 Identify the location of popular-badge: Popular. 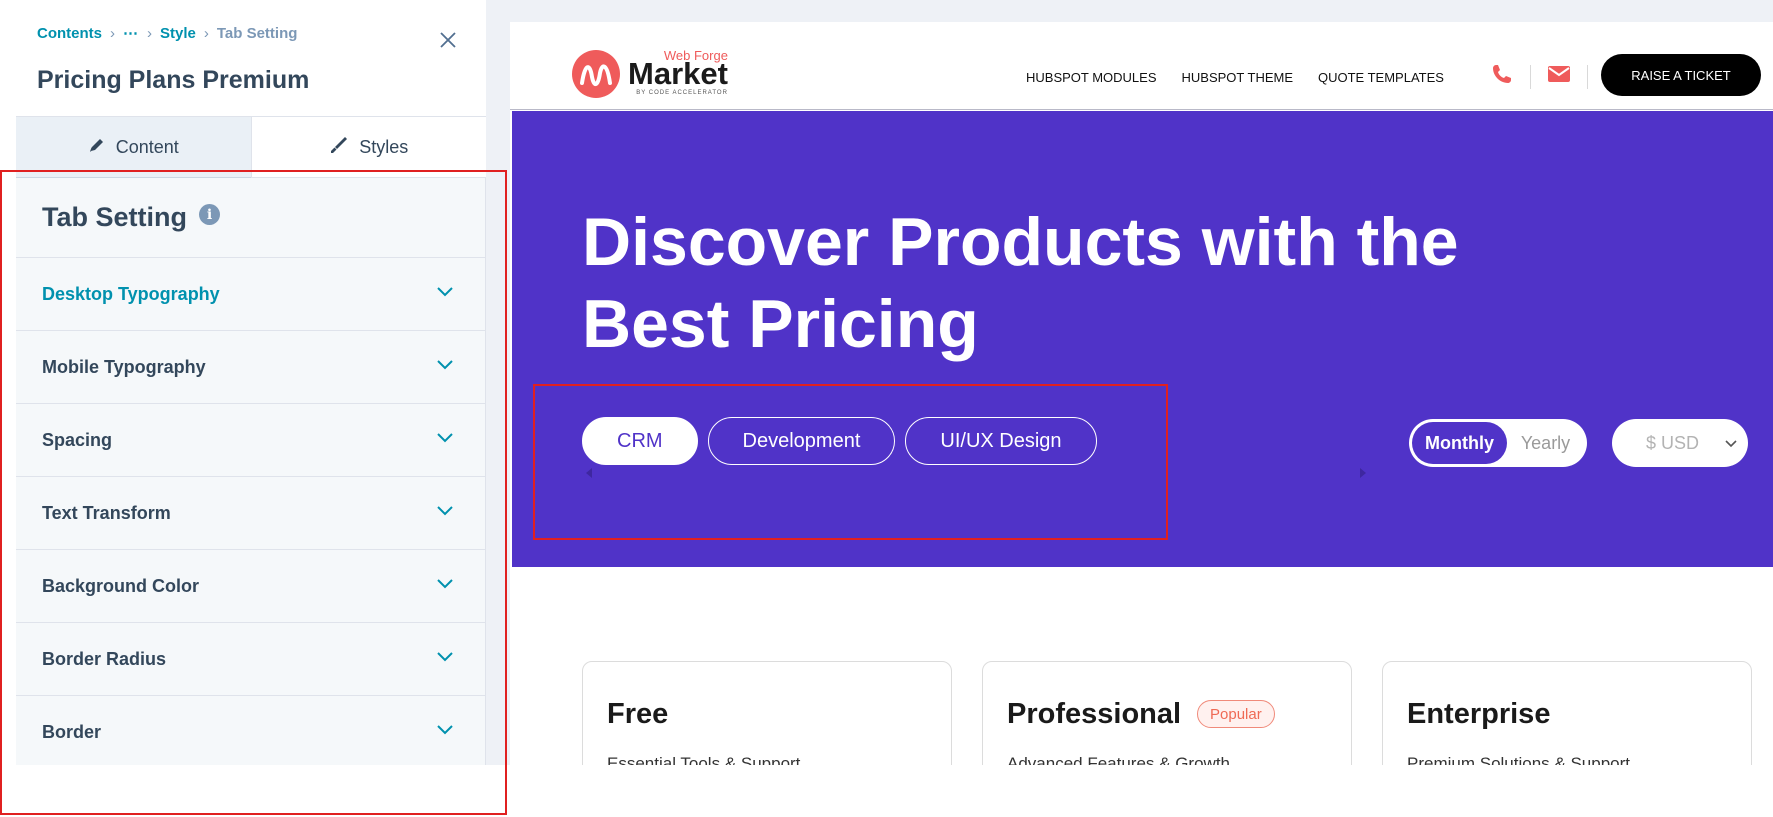
(1236, 714).